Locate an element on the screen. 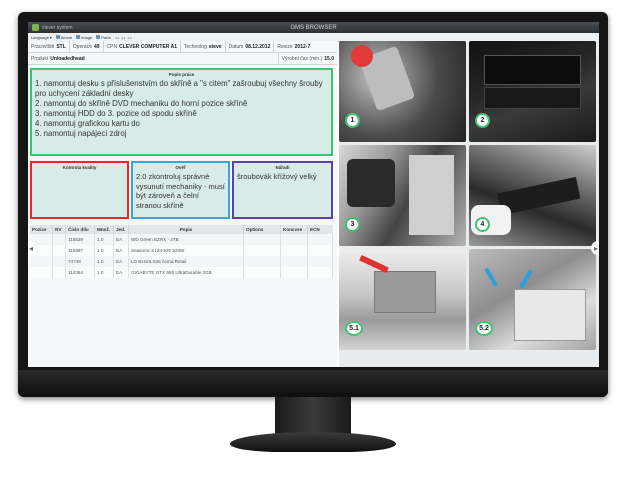  col-pozice: Pozice is located at coordinates (41, 229).